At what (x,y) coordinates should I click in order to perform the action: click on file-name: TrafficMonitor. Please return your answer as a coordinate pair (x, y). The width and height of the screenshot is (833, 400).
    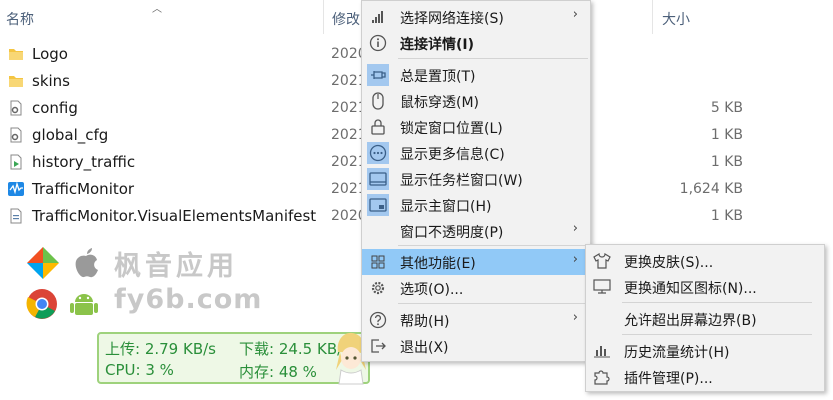
    Looking at the image, I should click on (83, 189).